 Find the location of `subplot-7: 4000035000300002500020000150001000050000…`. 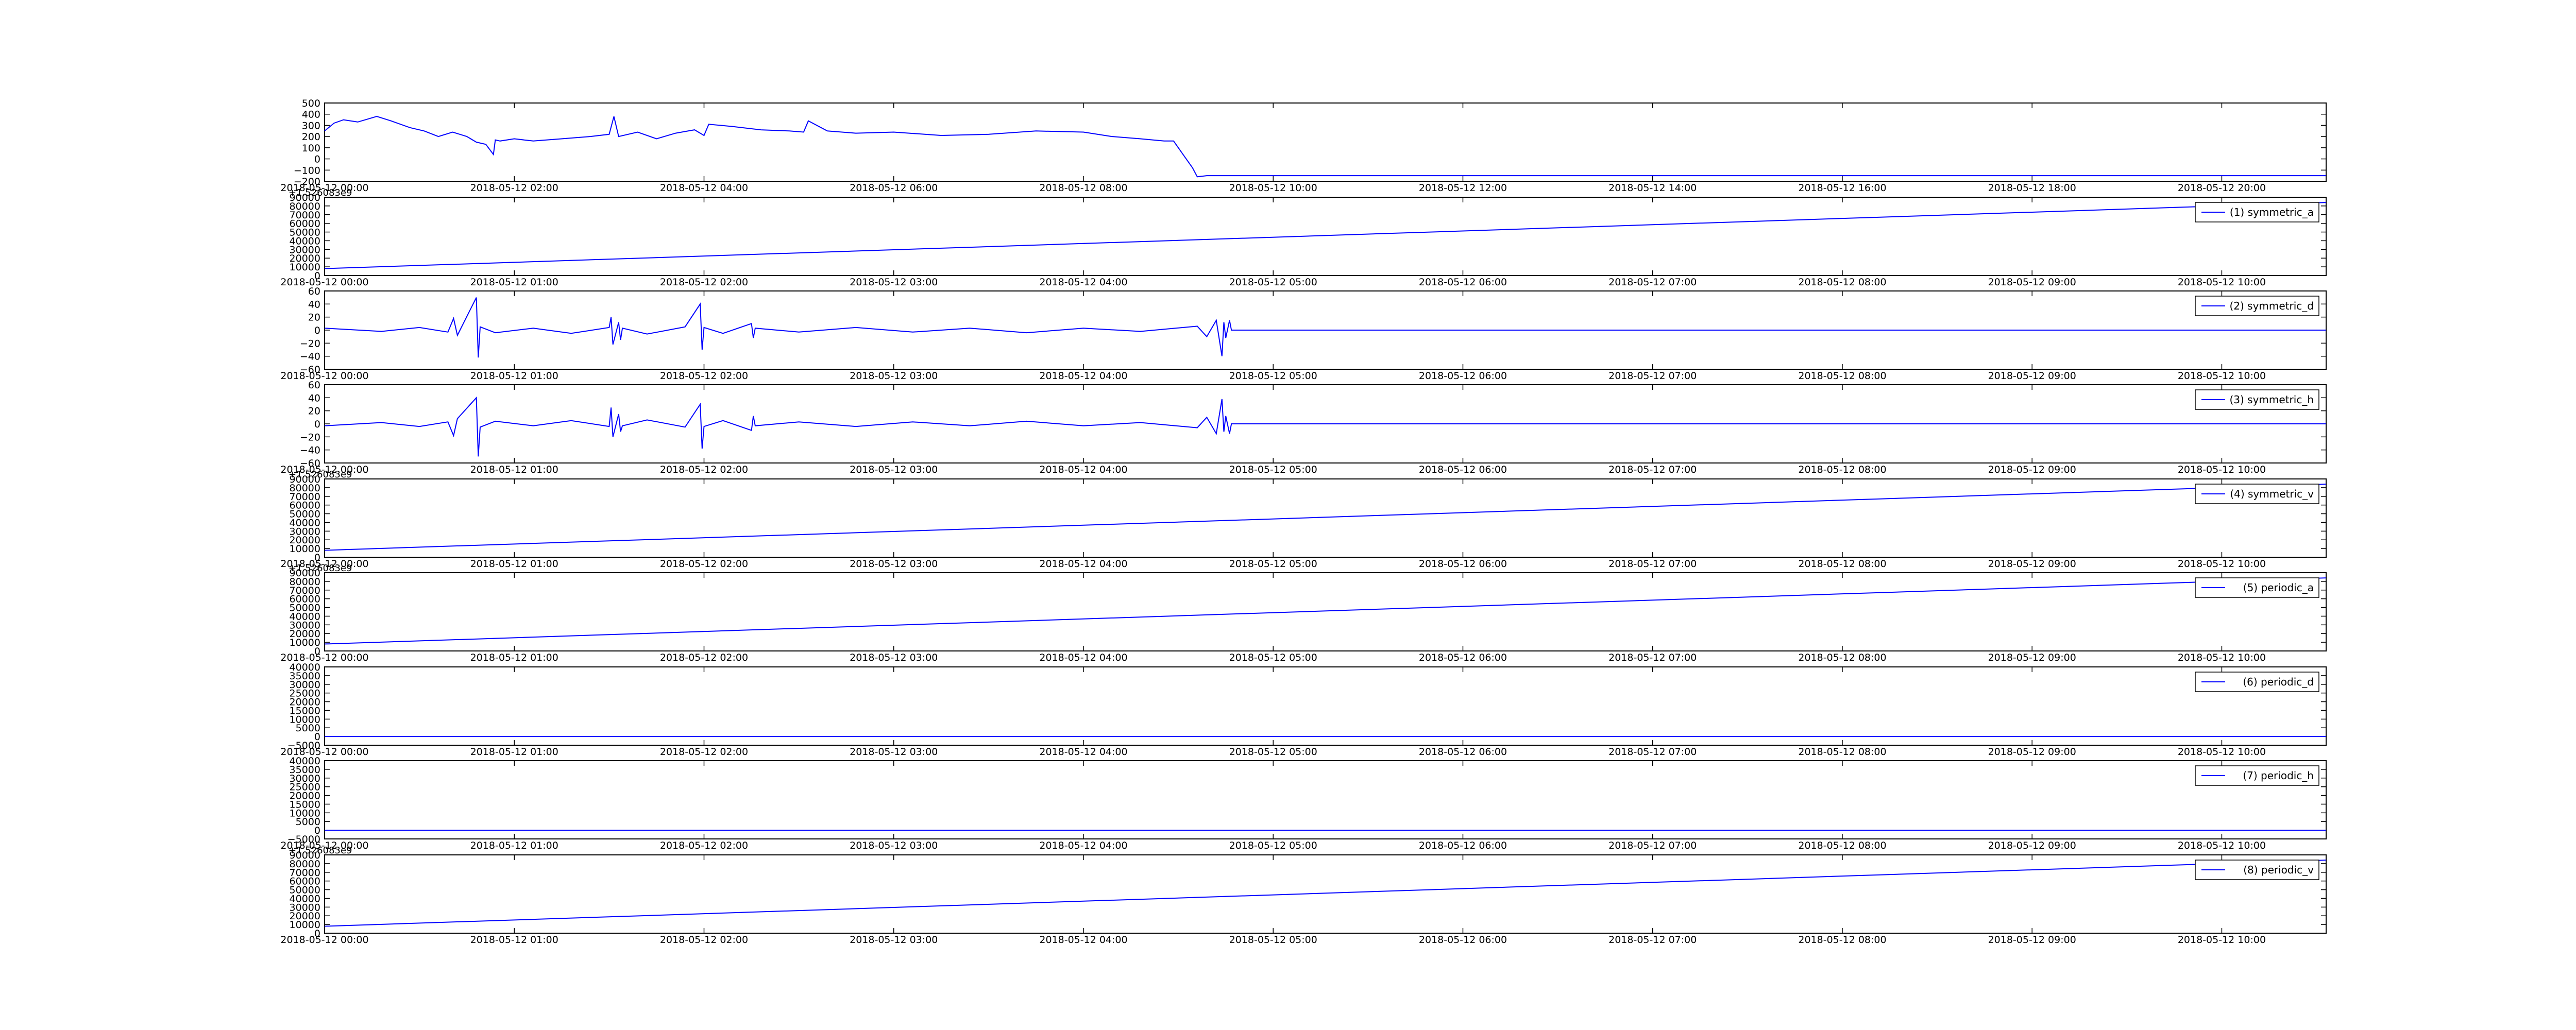

subplot-7: 4000035000300002500020000150001000050000… is located at coordinates (1303, 710).